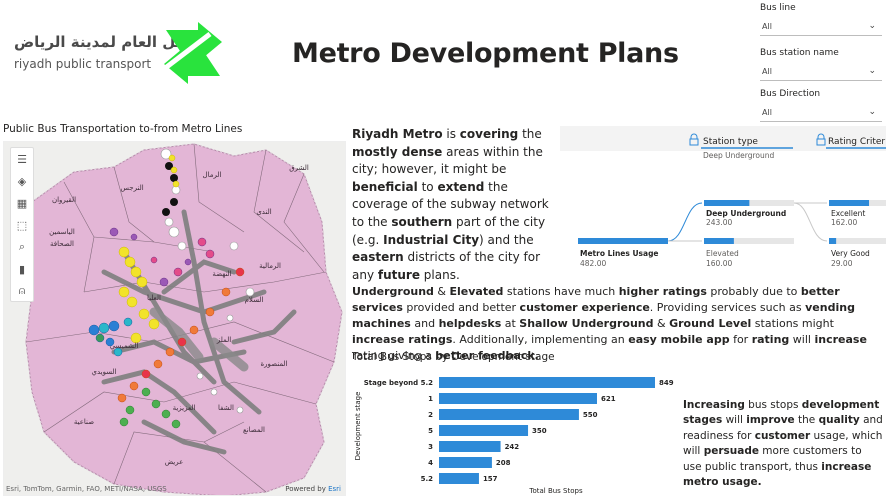  What do you see at coordinates (741, 146) in the screenshot?
I see `column-station-type: Station type Deep Underground` at bounding box center [741, 146].